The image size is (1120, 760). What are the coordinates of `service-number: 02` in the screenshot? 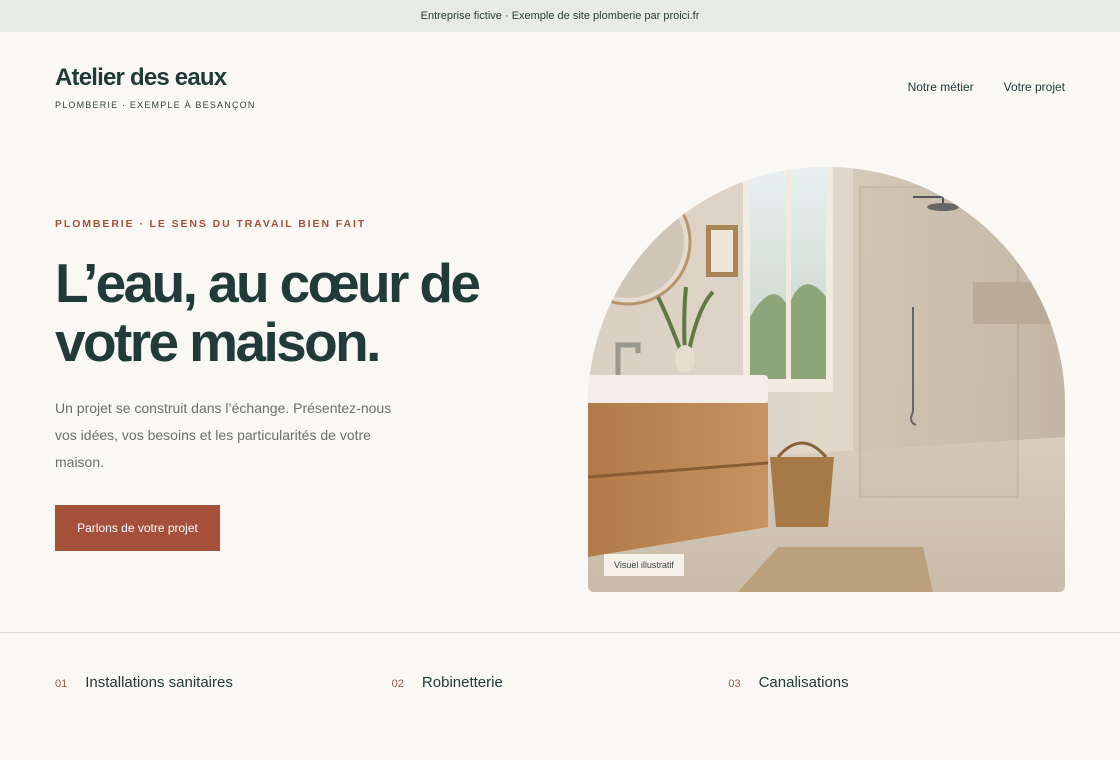 It's located at (397, 684).